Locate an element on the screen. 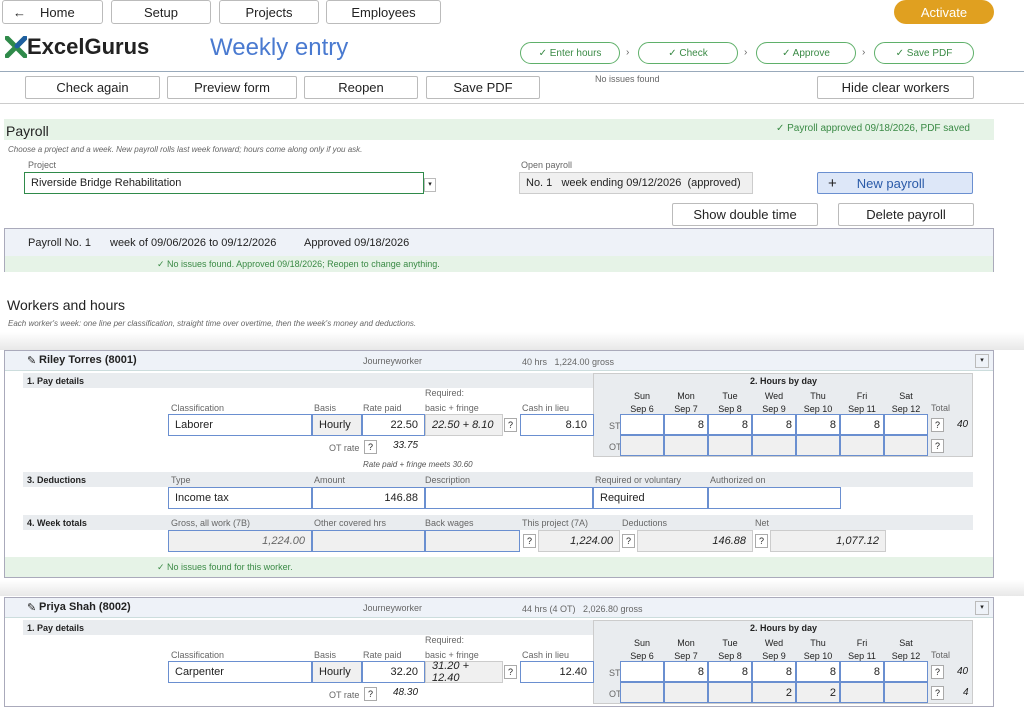 This screenshot has height=707, width=1024. worker-status: ✓ No issues found for this worker. is located at coordinates (499, 567).